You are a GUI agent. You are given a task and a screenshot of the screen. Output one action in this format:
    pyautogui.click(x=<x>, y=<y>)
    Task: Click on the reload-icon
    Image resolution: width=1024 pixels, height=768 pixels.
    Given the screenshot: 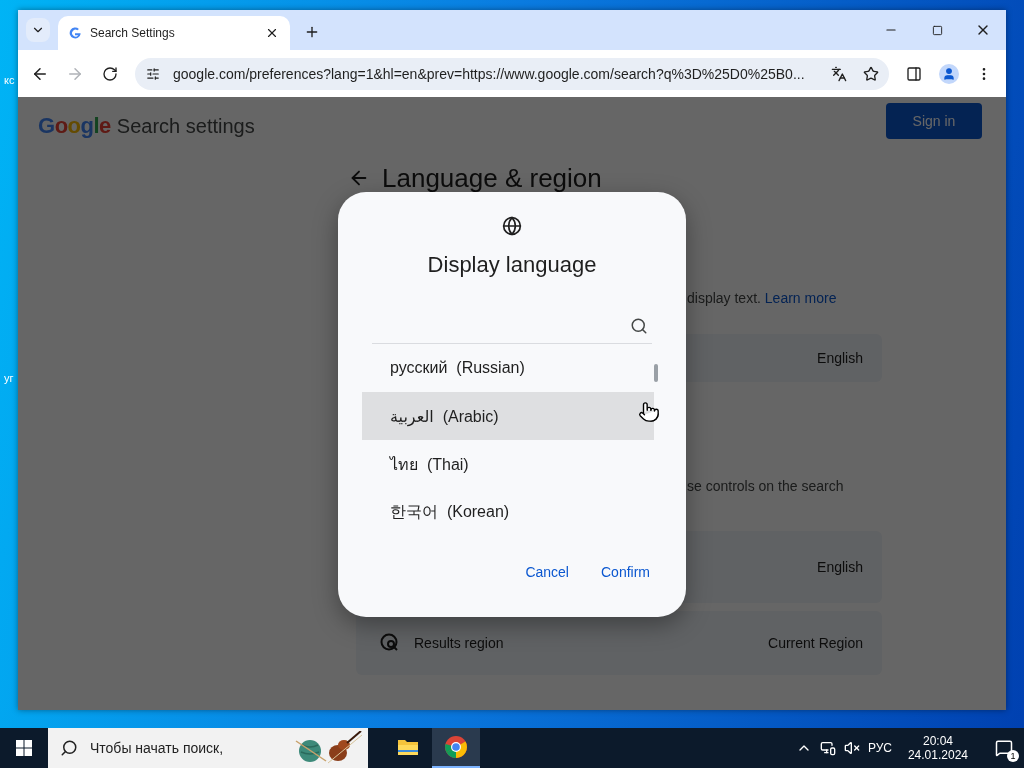 What is the action you would take?
    pyautogui.click(x=110, y=73)
    